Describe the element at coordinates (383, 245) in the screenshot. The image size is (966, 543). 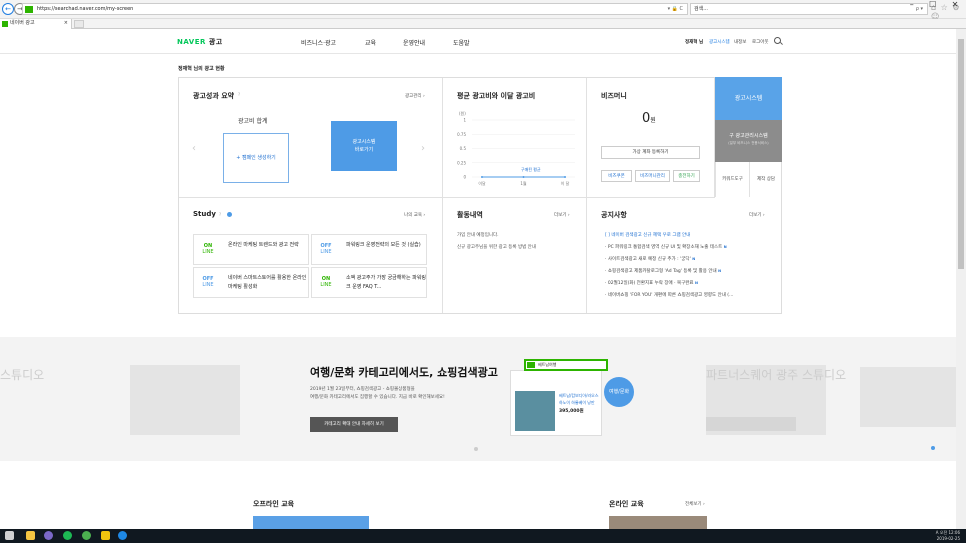
I see `study-item-text: 파워링크 운영전략의 모든 것 (실습)` at that location.